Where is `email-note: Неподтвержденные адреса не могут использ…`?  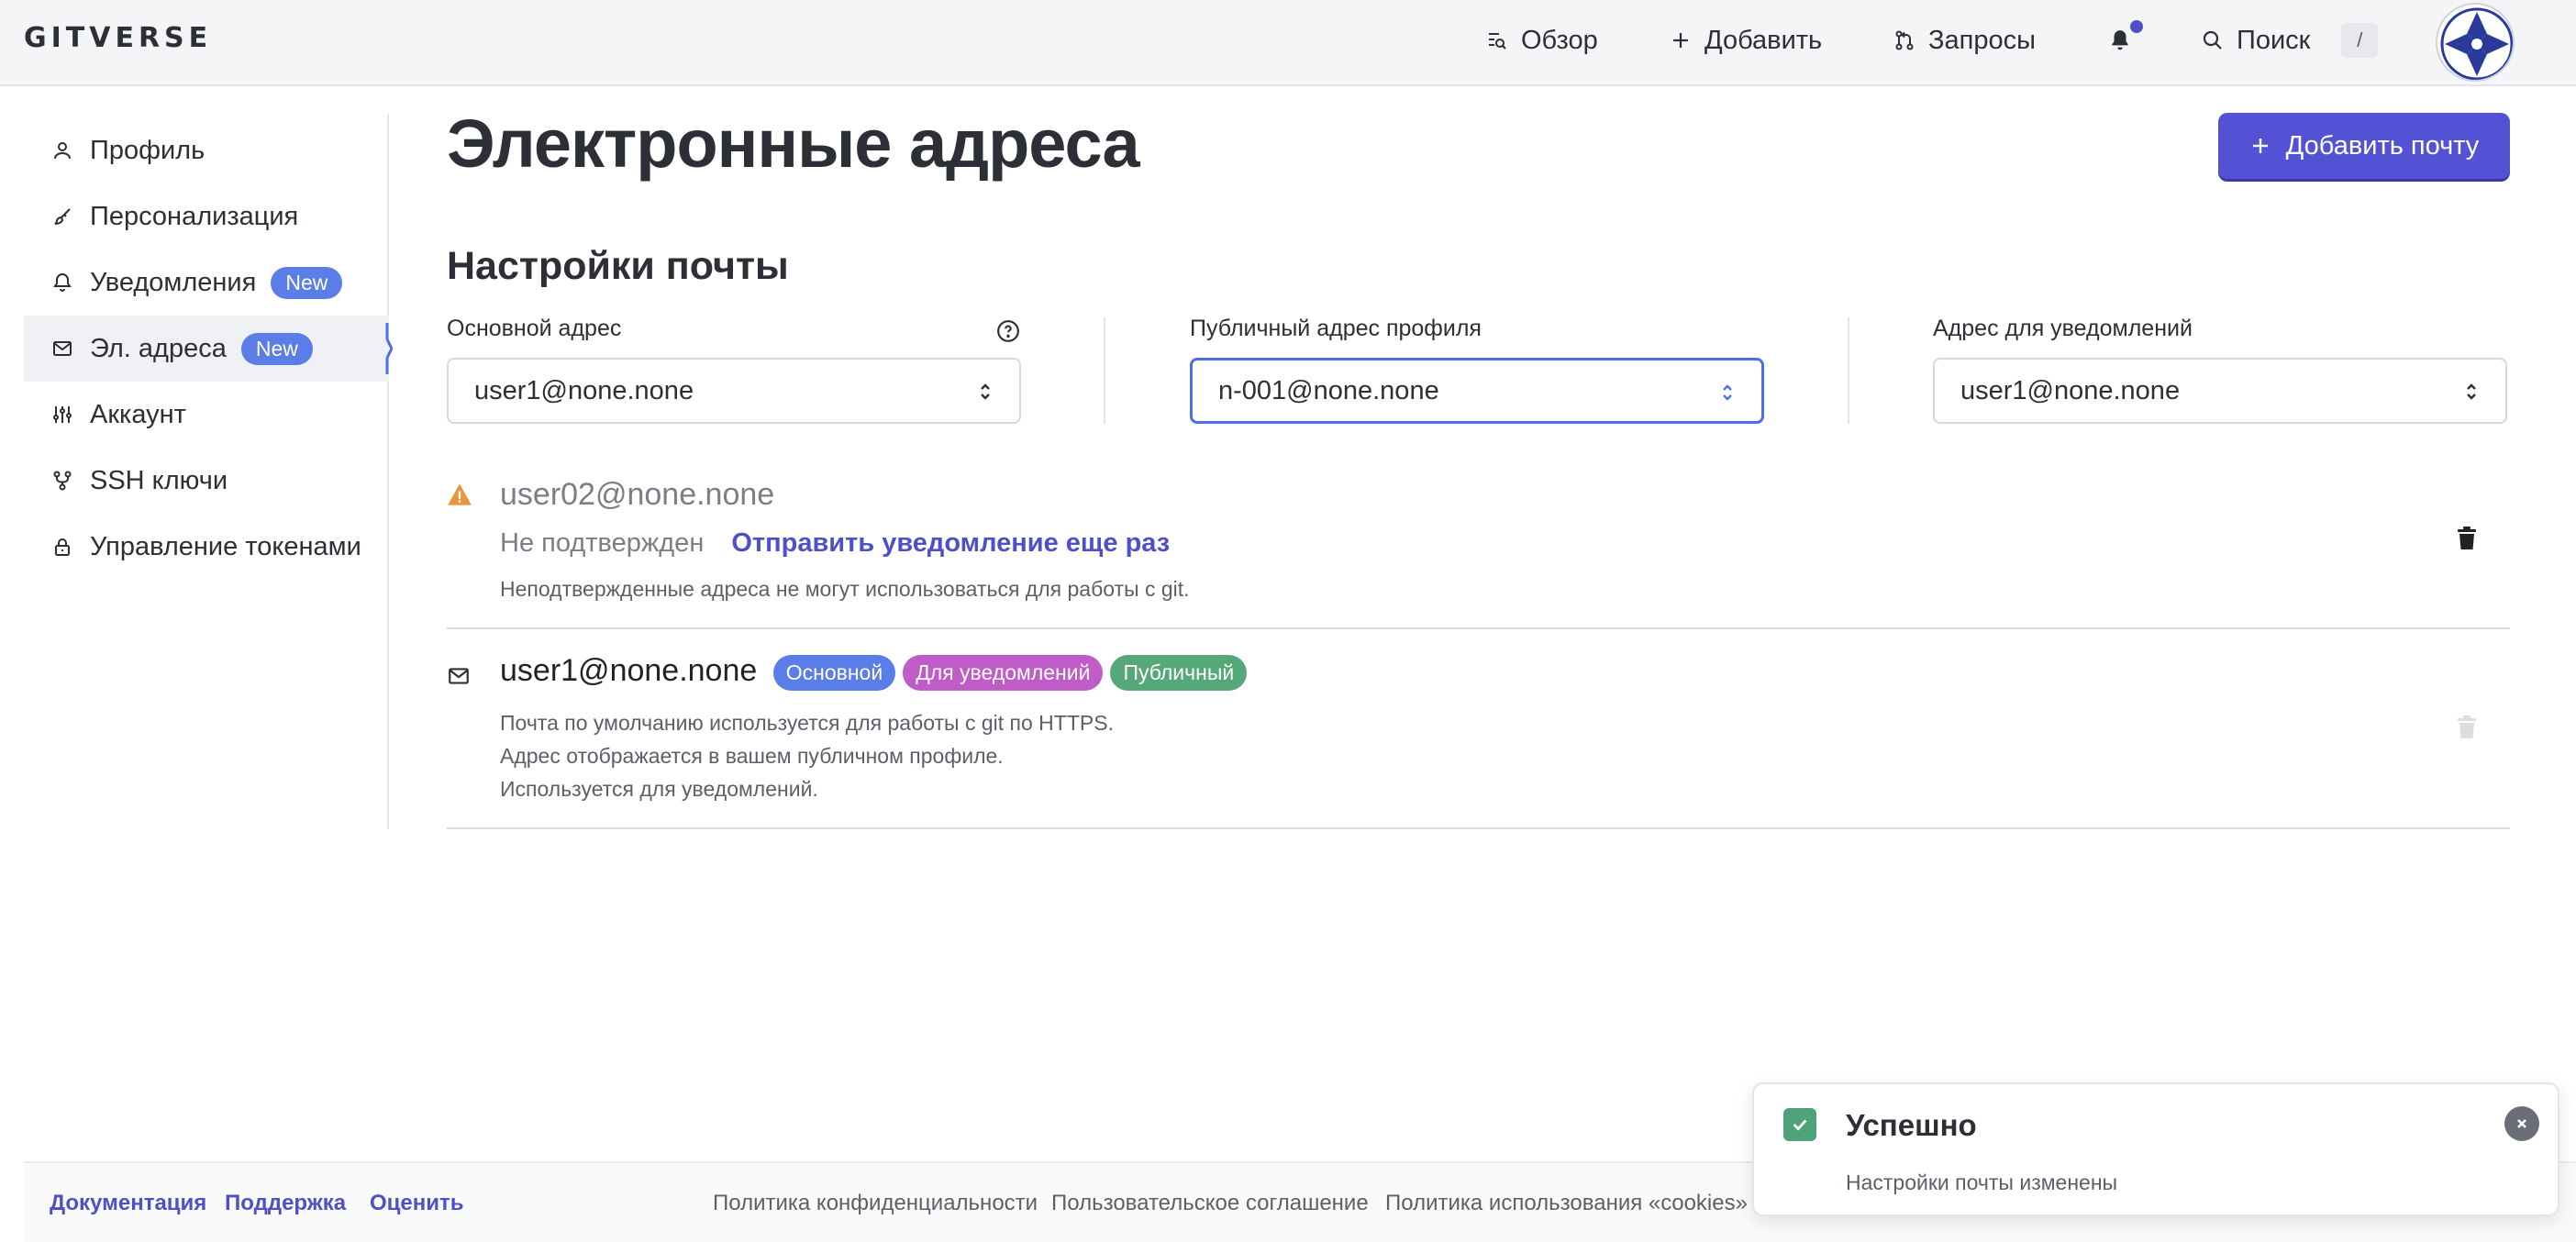 email-note: Неподтвержденные адреса не могут использ… is located at coordinates (845, 589).